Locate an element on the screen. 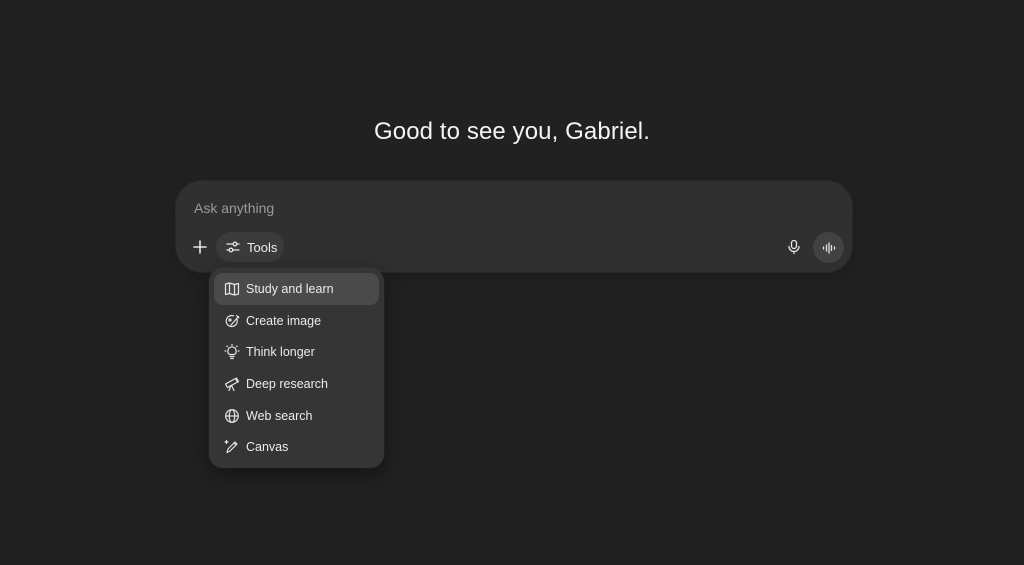 This screenshot has width=1024, height=565. globe-icon is located at coordinates (232, 416).